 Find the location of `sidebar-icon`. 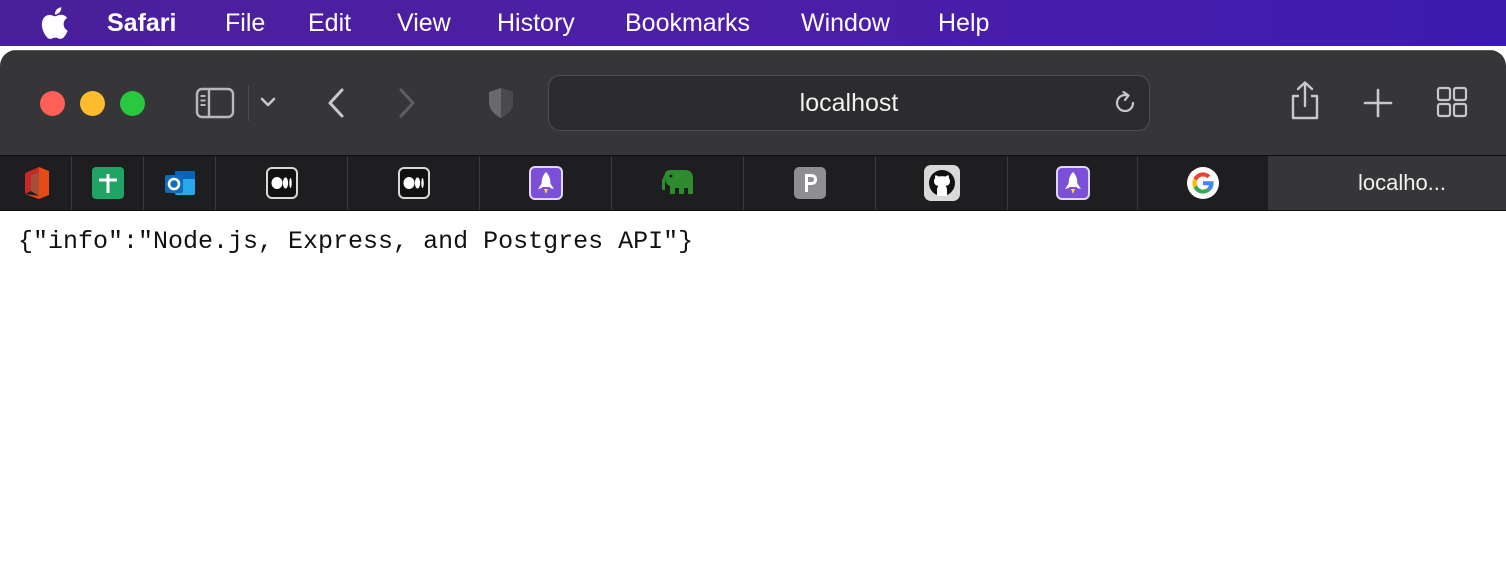

sidebar-icon is located at coordinates (215, 103).